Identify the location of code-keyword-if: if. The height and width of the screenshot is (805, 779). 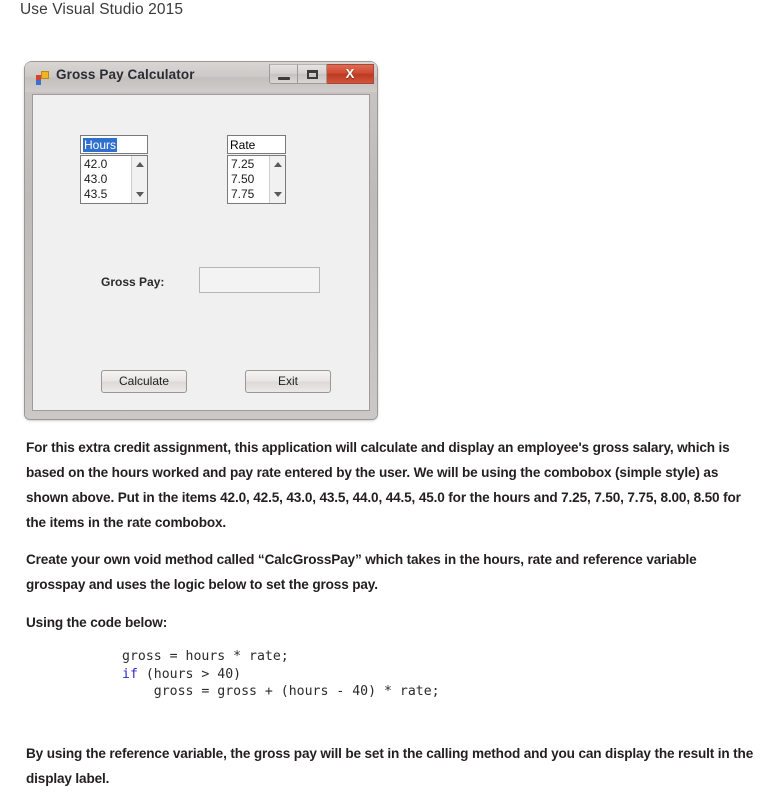
(130, 674).